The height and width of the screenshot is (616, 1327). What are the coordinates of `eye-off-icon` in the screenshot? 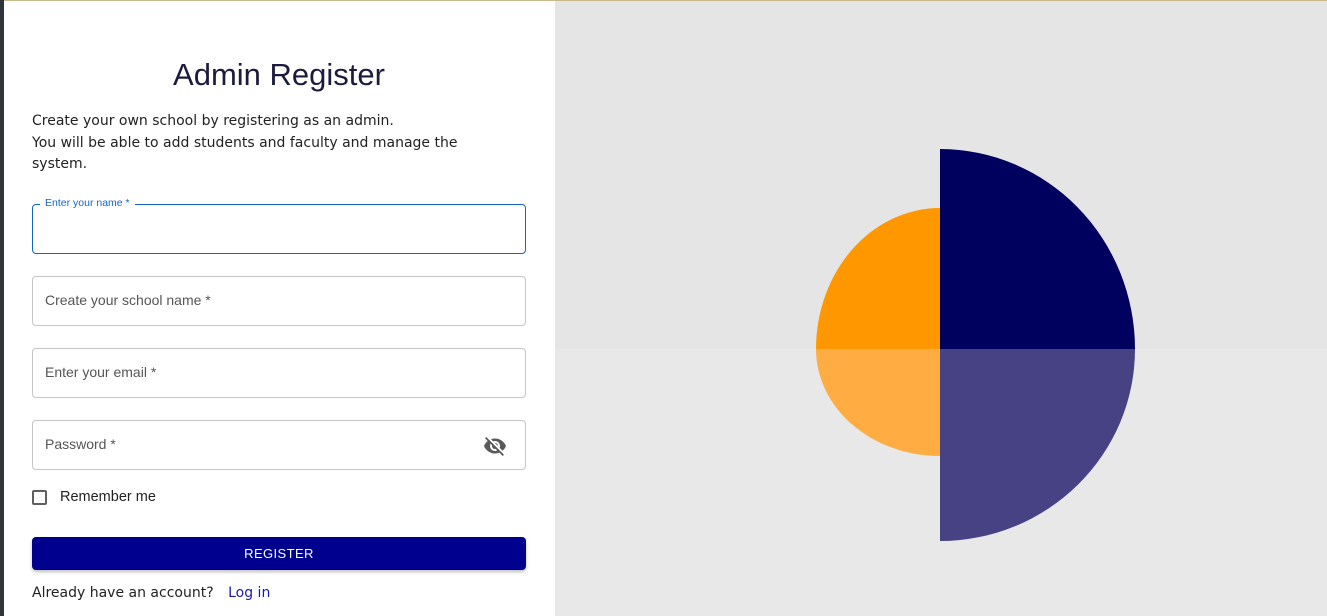 It's located at (495, 446).